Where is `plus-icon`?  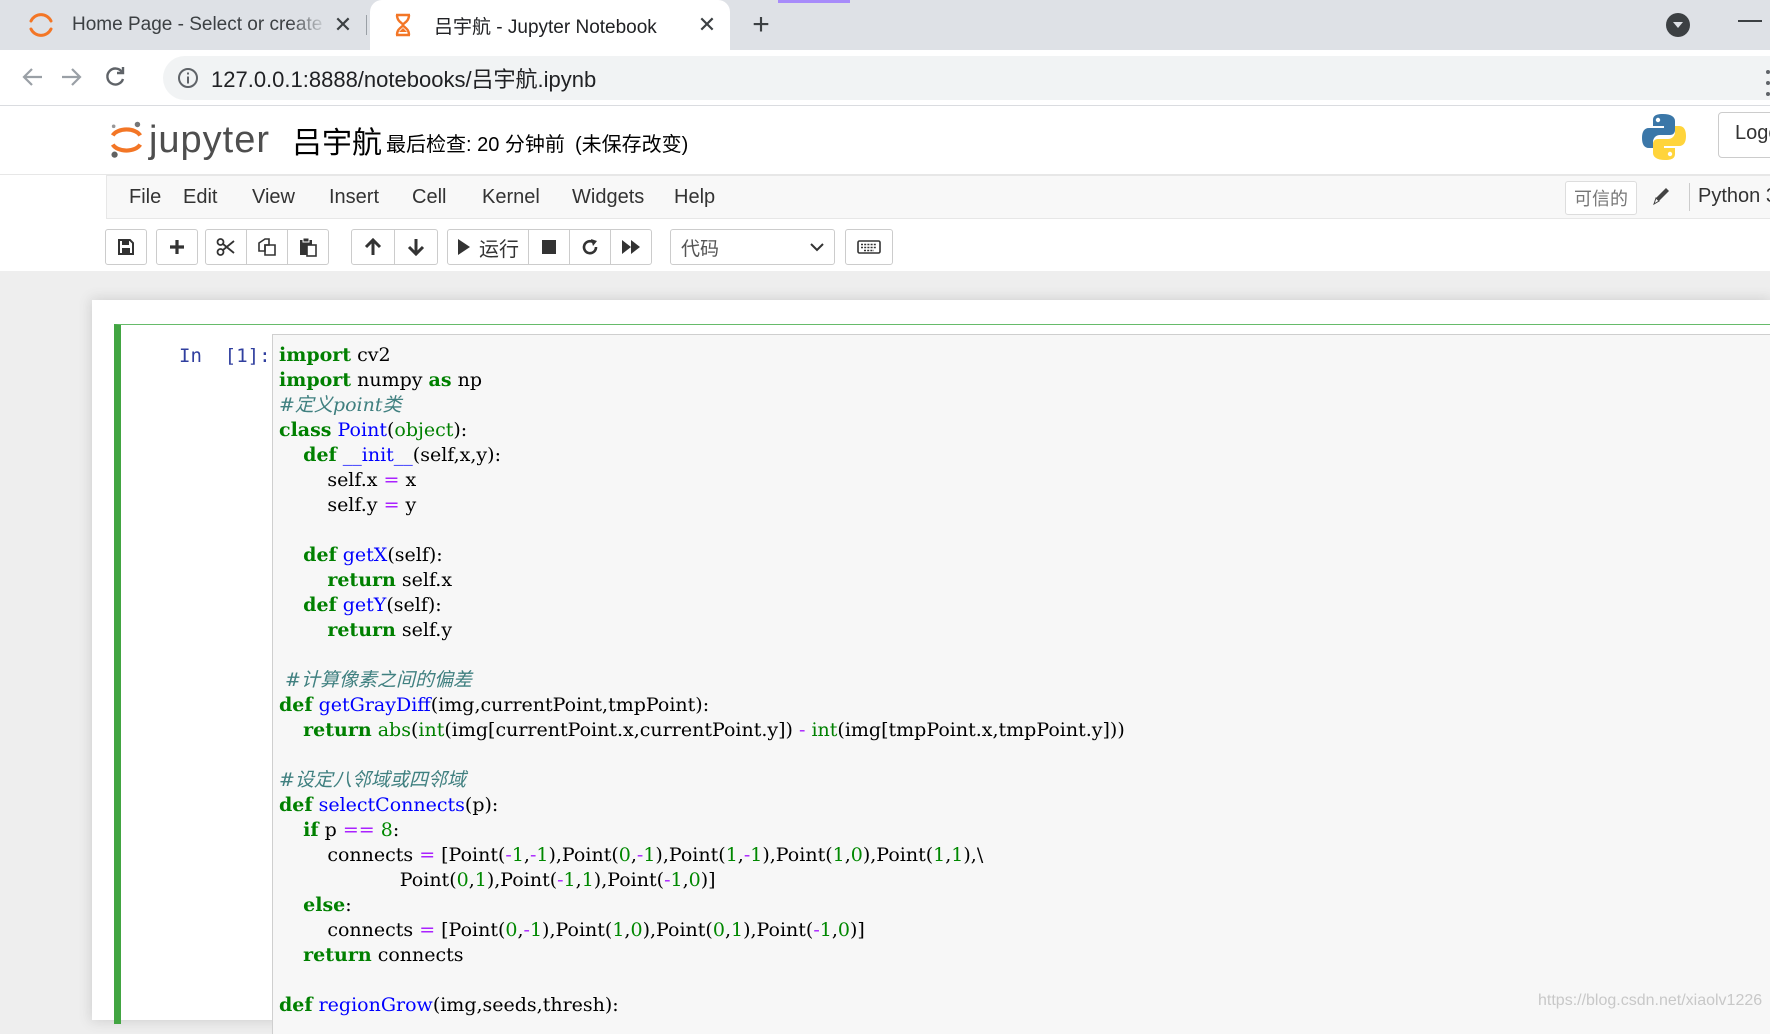 plus-icon is located at coordinates (177, 247).